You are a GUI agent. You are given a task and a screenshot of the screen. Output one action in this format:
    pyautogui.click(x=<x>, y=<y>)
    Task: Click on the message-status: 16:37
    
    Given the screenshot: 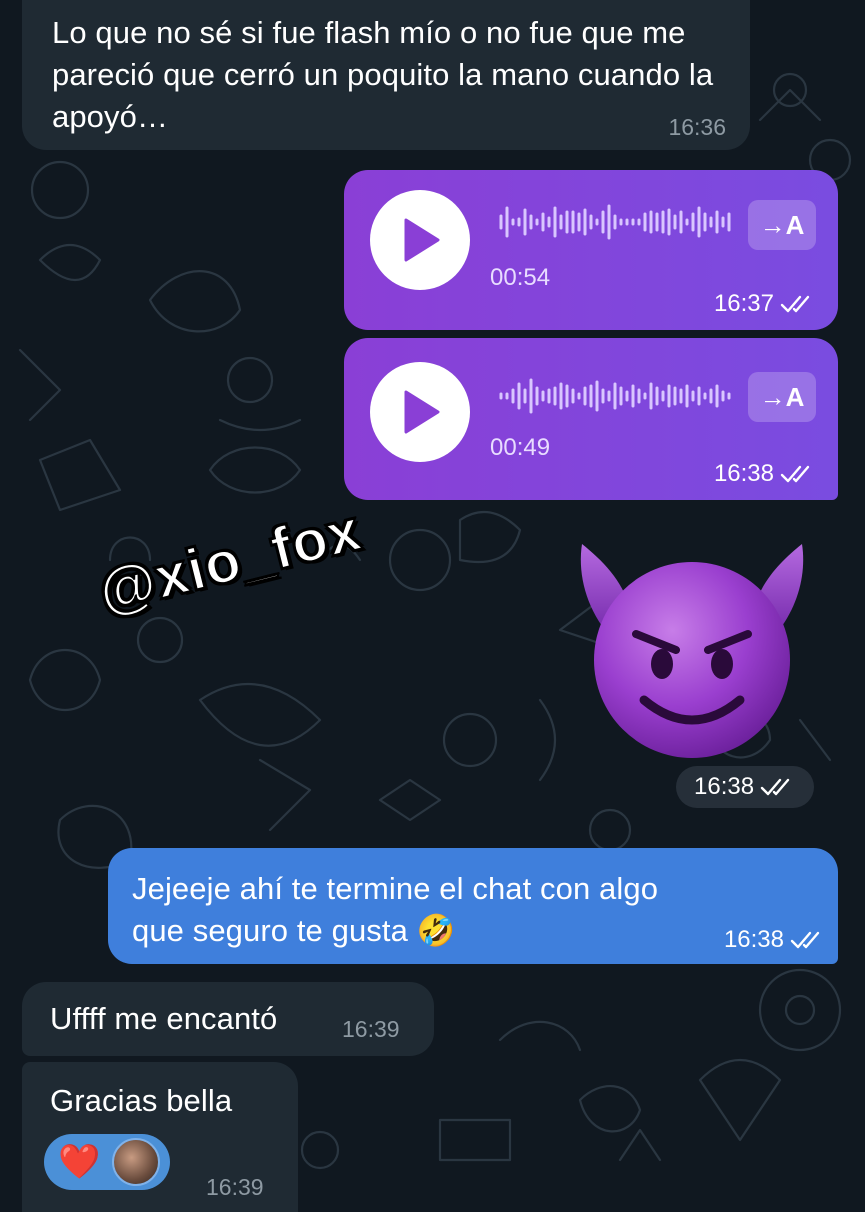 What is the action you would take?
    pyautogui.click(x=765, y=304)
    